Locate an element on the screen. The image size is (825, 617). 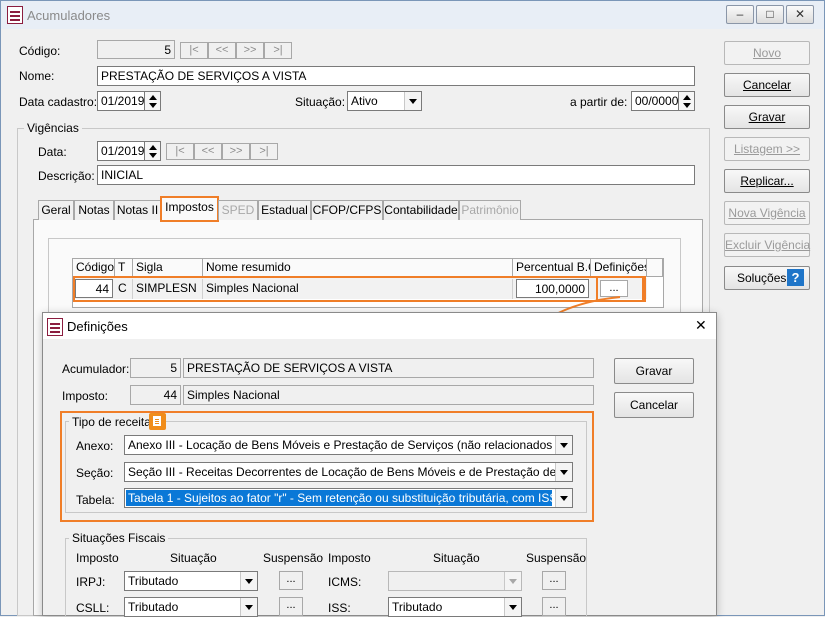
col-situacao-left: Situação is located at coordinates (193, 558).